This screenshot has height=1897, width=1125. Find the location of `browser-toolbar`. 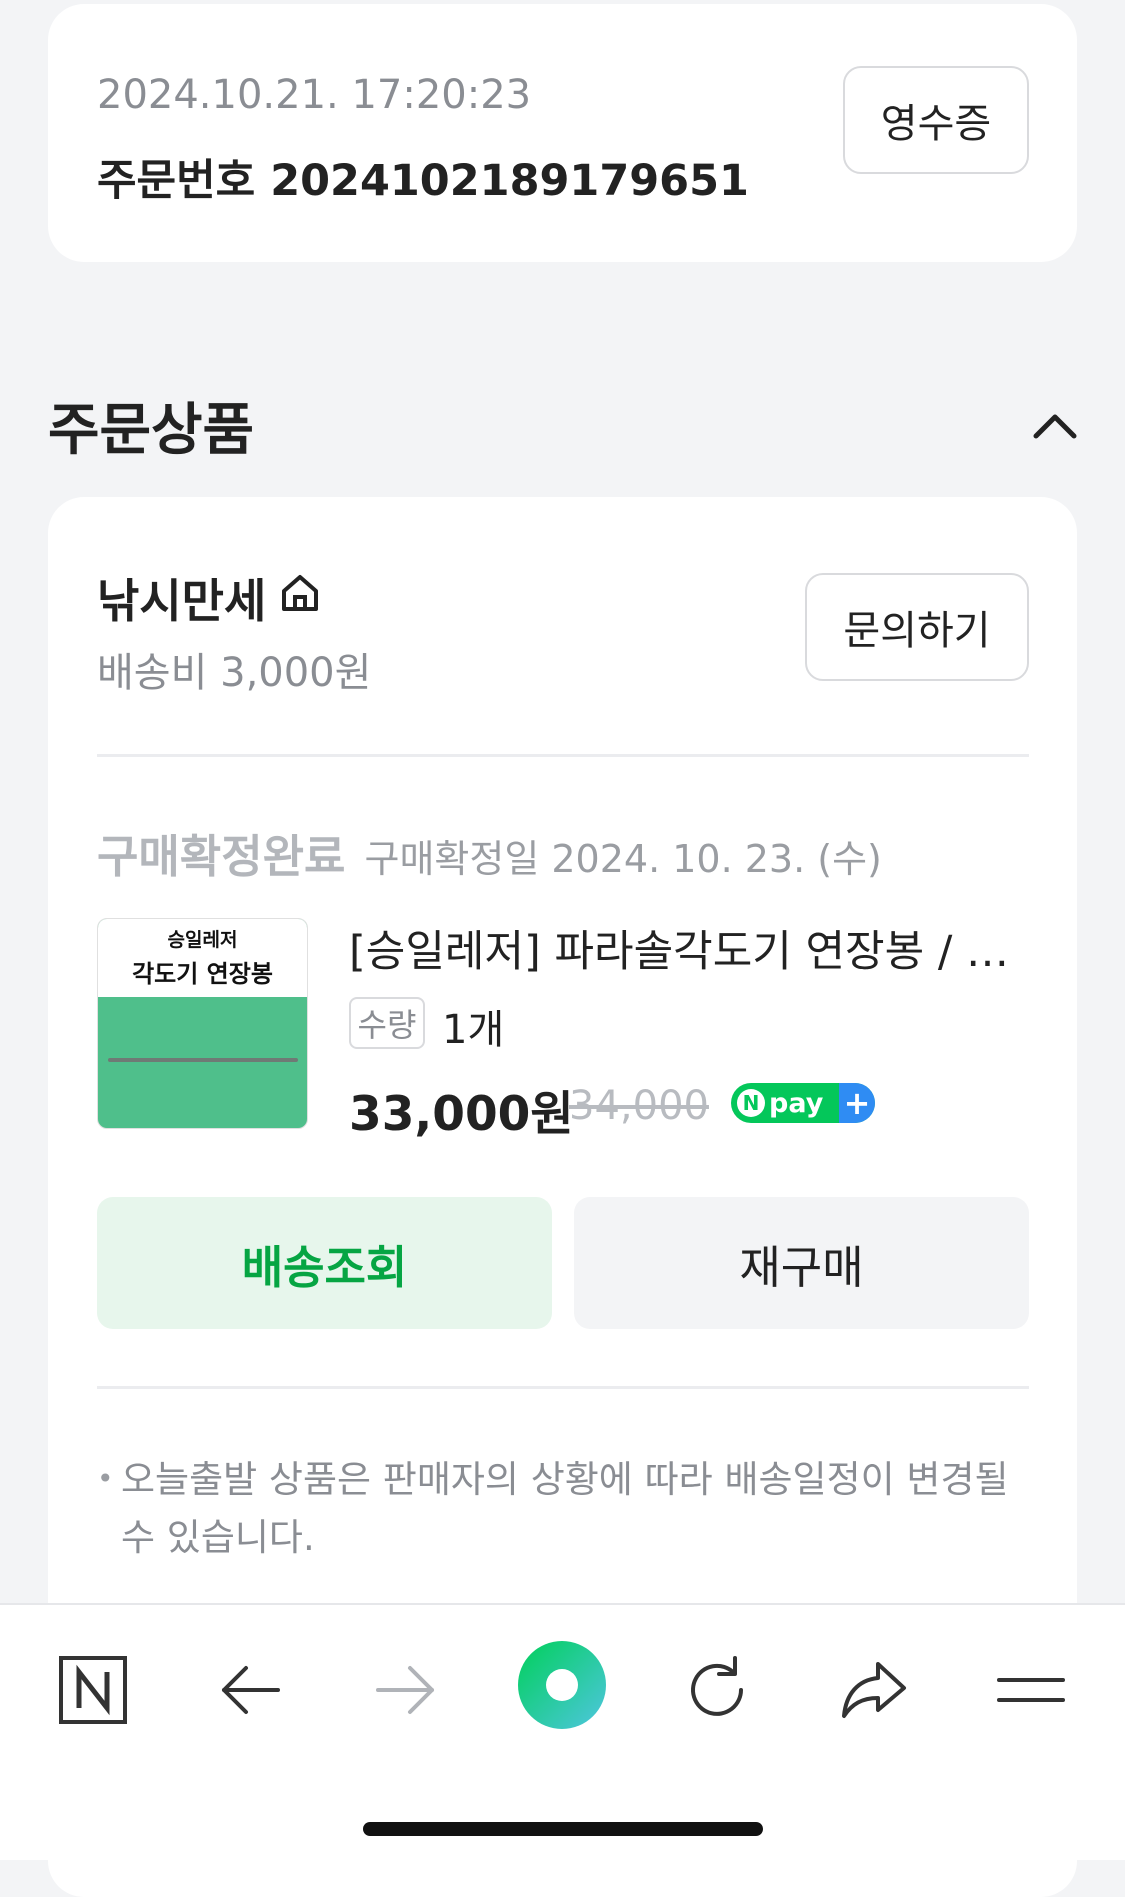

browser-toolbar is located at coordinates (562, 1731).